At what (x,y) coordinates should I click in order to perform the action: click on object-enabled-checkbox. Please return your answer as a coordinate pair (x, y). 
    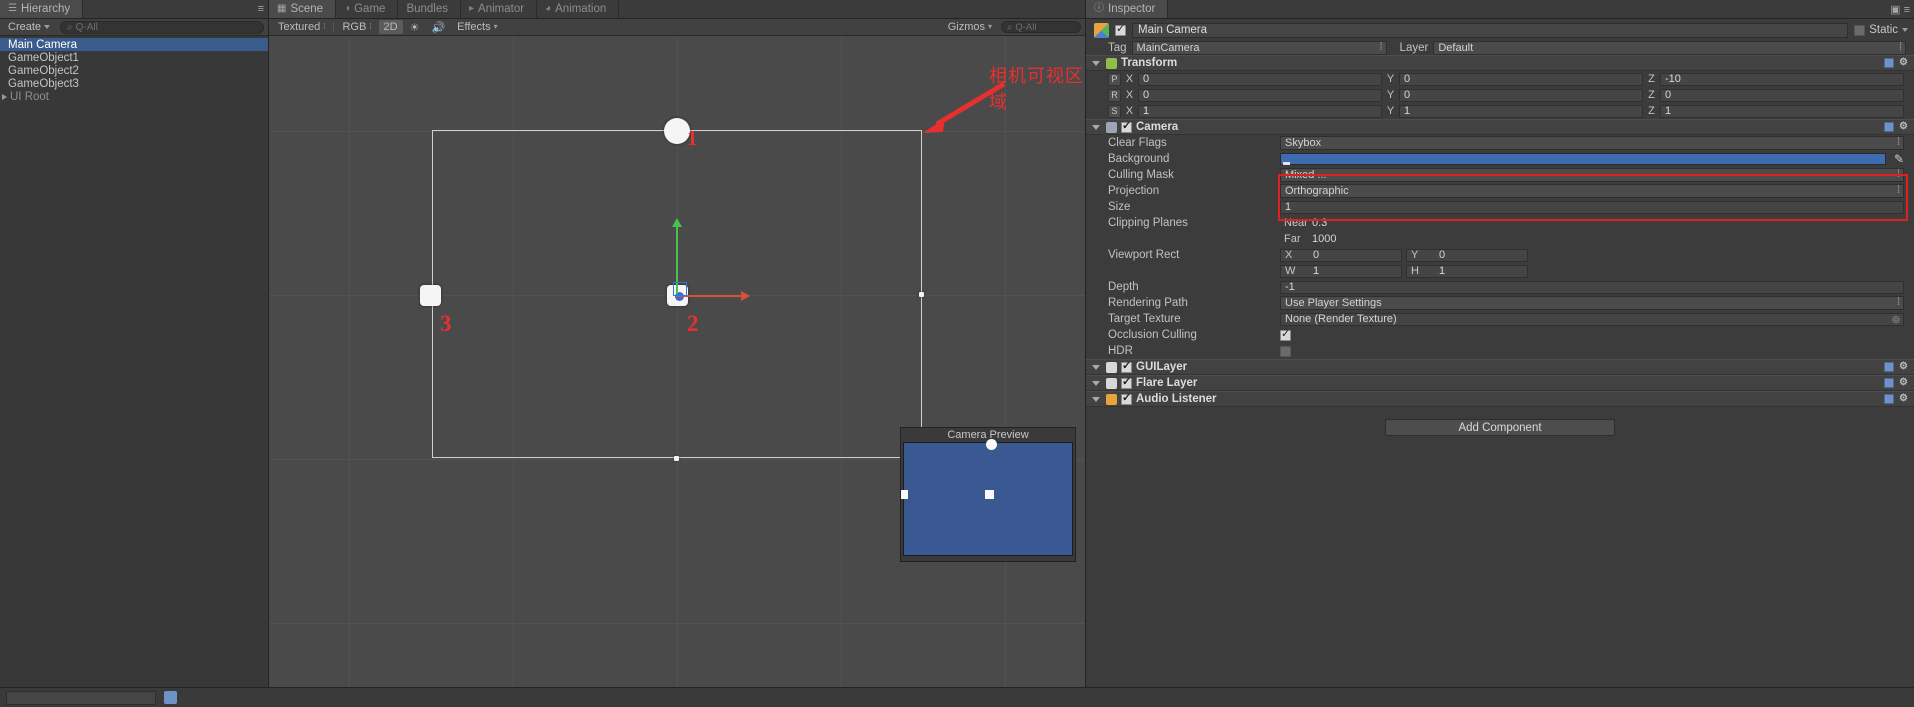
    Looking at the image, I should click on (1120, 29).